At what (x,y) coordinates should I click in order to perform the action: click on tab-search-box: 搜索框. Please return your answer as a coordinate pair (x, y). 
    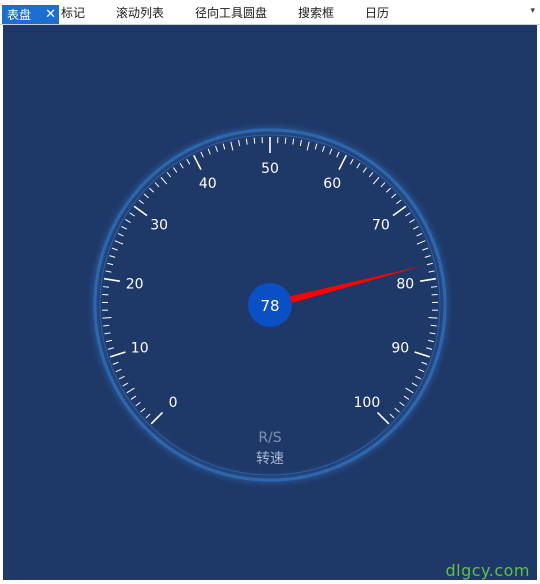
    Looking at the image, I should click on (316, 13).